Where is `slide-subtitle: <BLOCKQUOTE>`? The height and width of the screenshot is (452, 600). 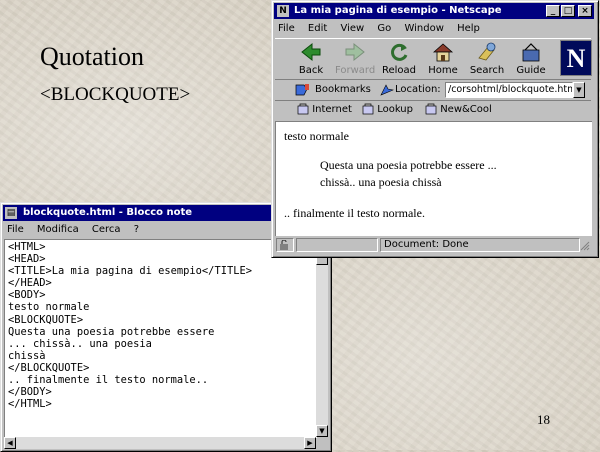
slide-subtitle: <BLOCKQUOTE> is located at coordinates (115, 94).